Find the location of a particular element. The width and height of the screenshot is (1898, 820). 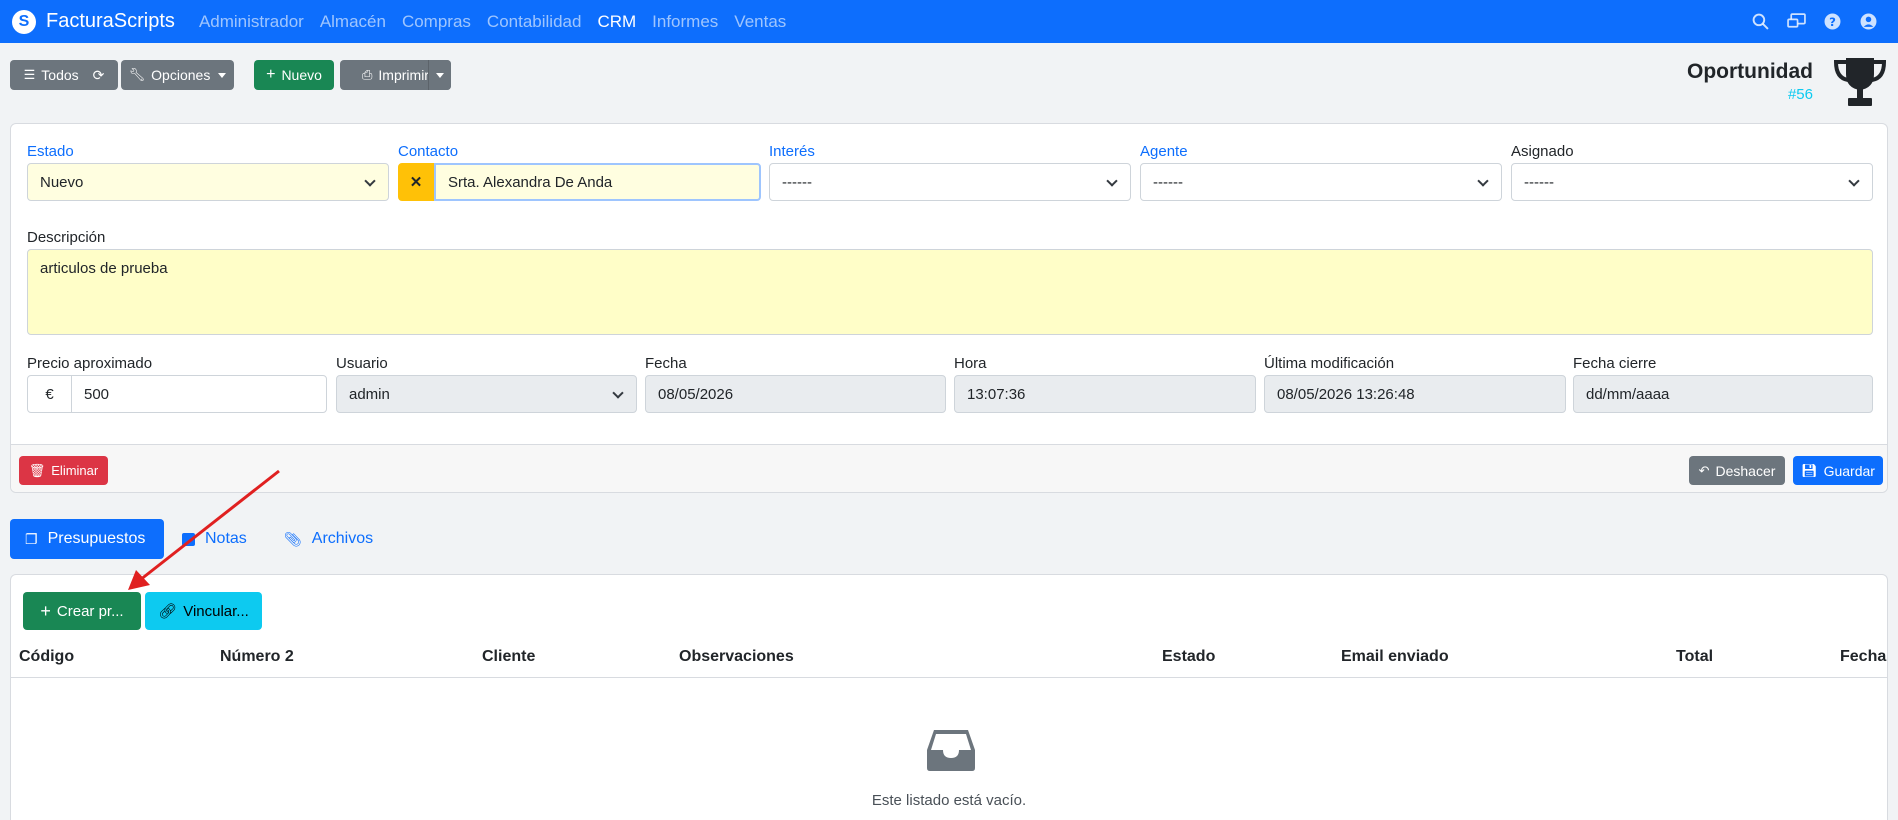

precio-input: 500 is located at coordinates (199, 394).